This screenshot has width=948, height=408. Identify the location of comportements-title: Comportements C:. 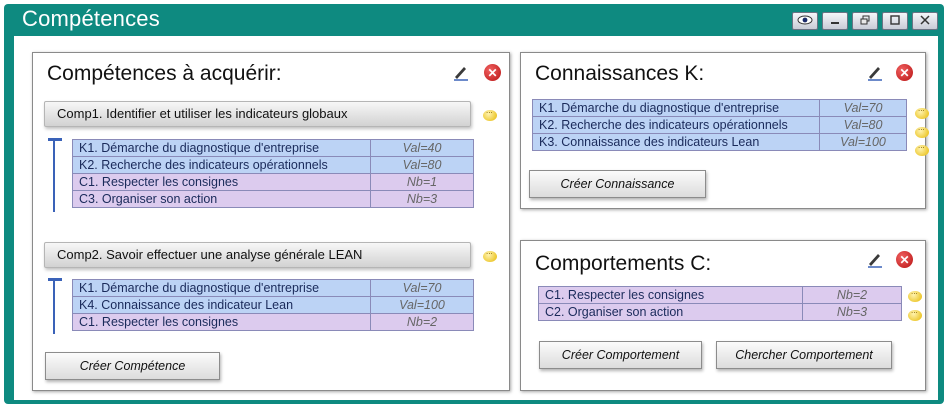
(623, 263).